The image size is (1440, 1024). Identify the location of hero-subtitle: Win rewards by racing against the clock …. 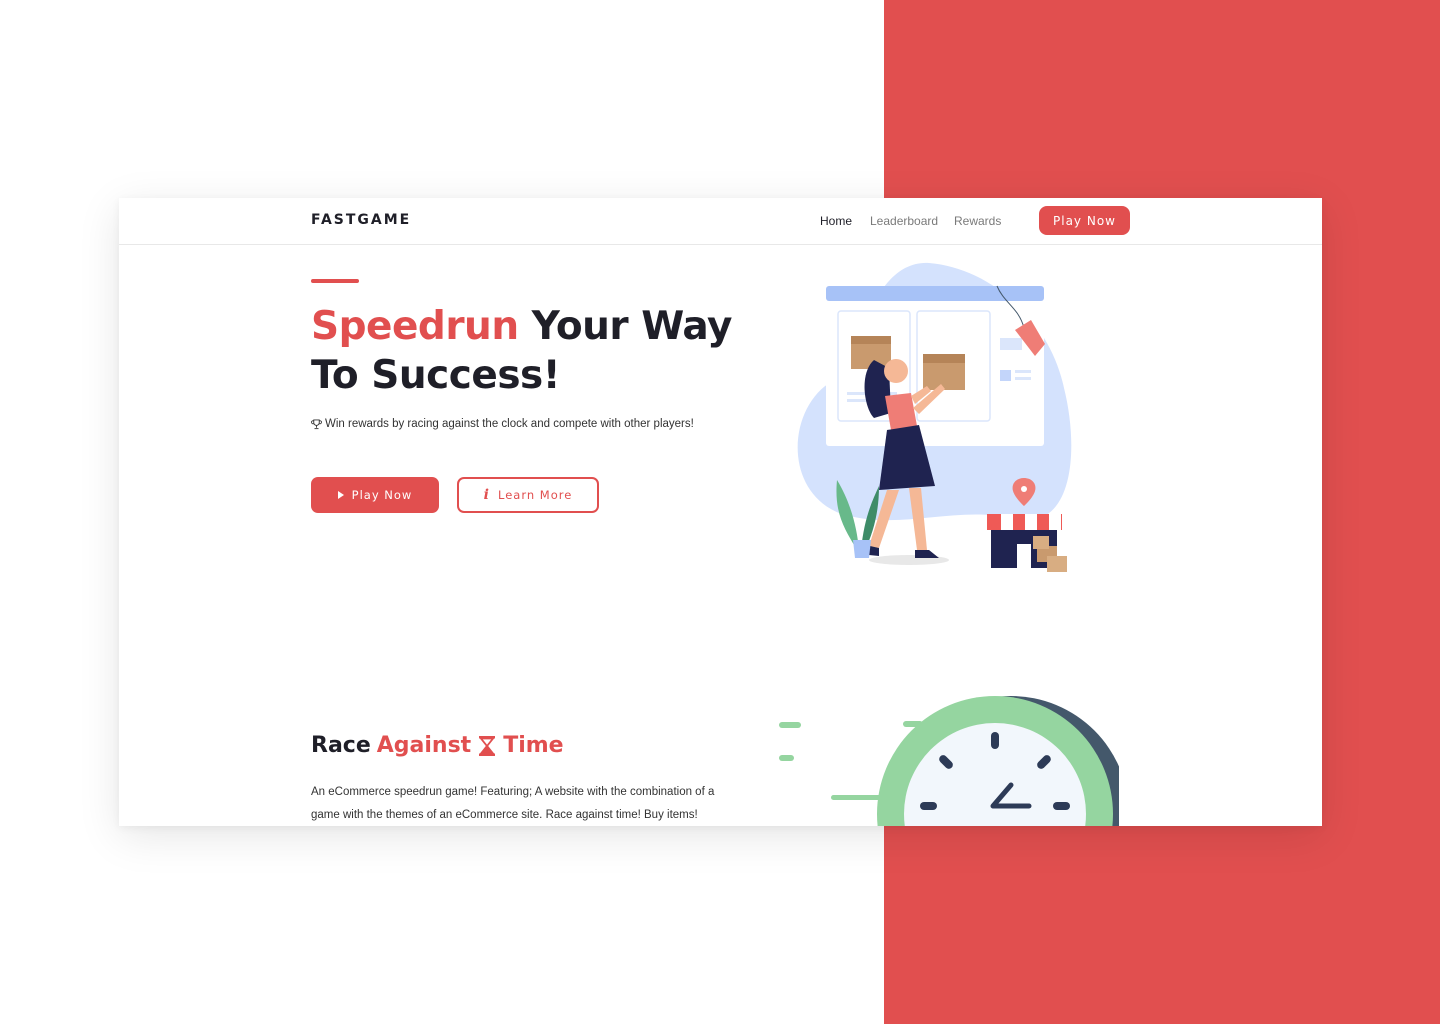
(509, 424).